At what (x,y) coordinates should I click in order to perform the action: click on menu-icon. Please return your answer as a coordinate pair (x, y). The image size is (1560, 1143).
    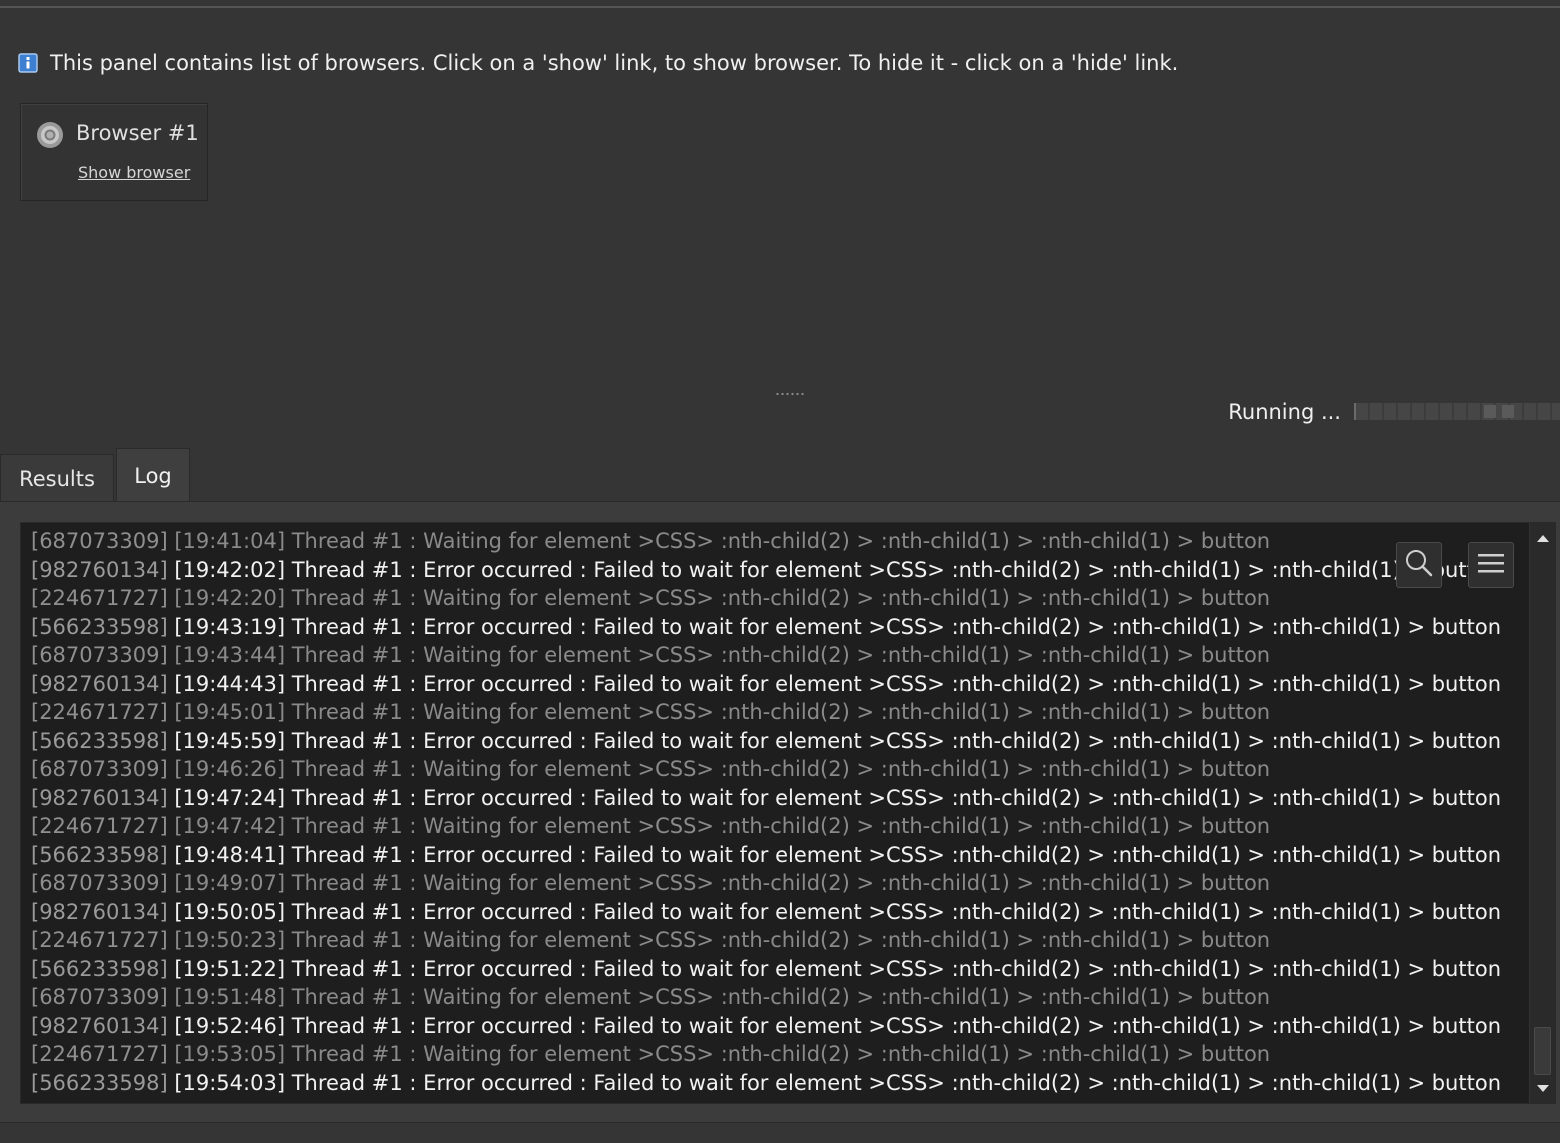
    Looking at the image, I should click on (1491, 565).